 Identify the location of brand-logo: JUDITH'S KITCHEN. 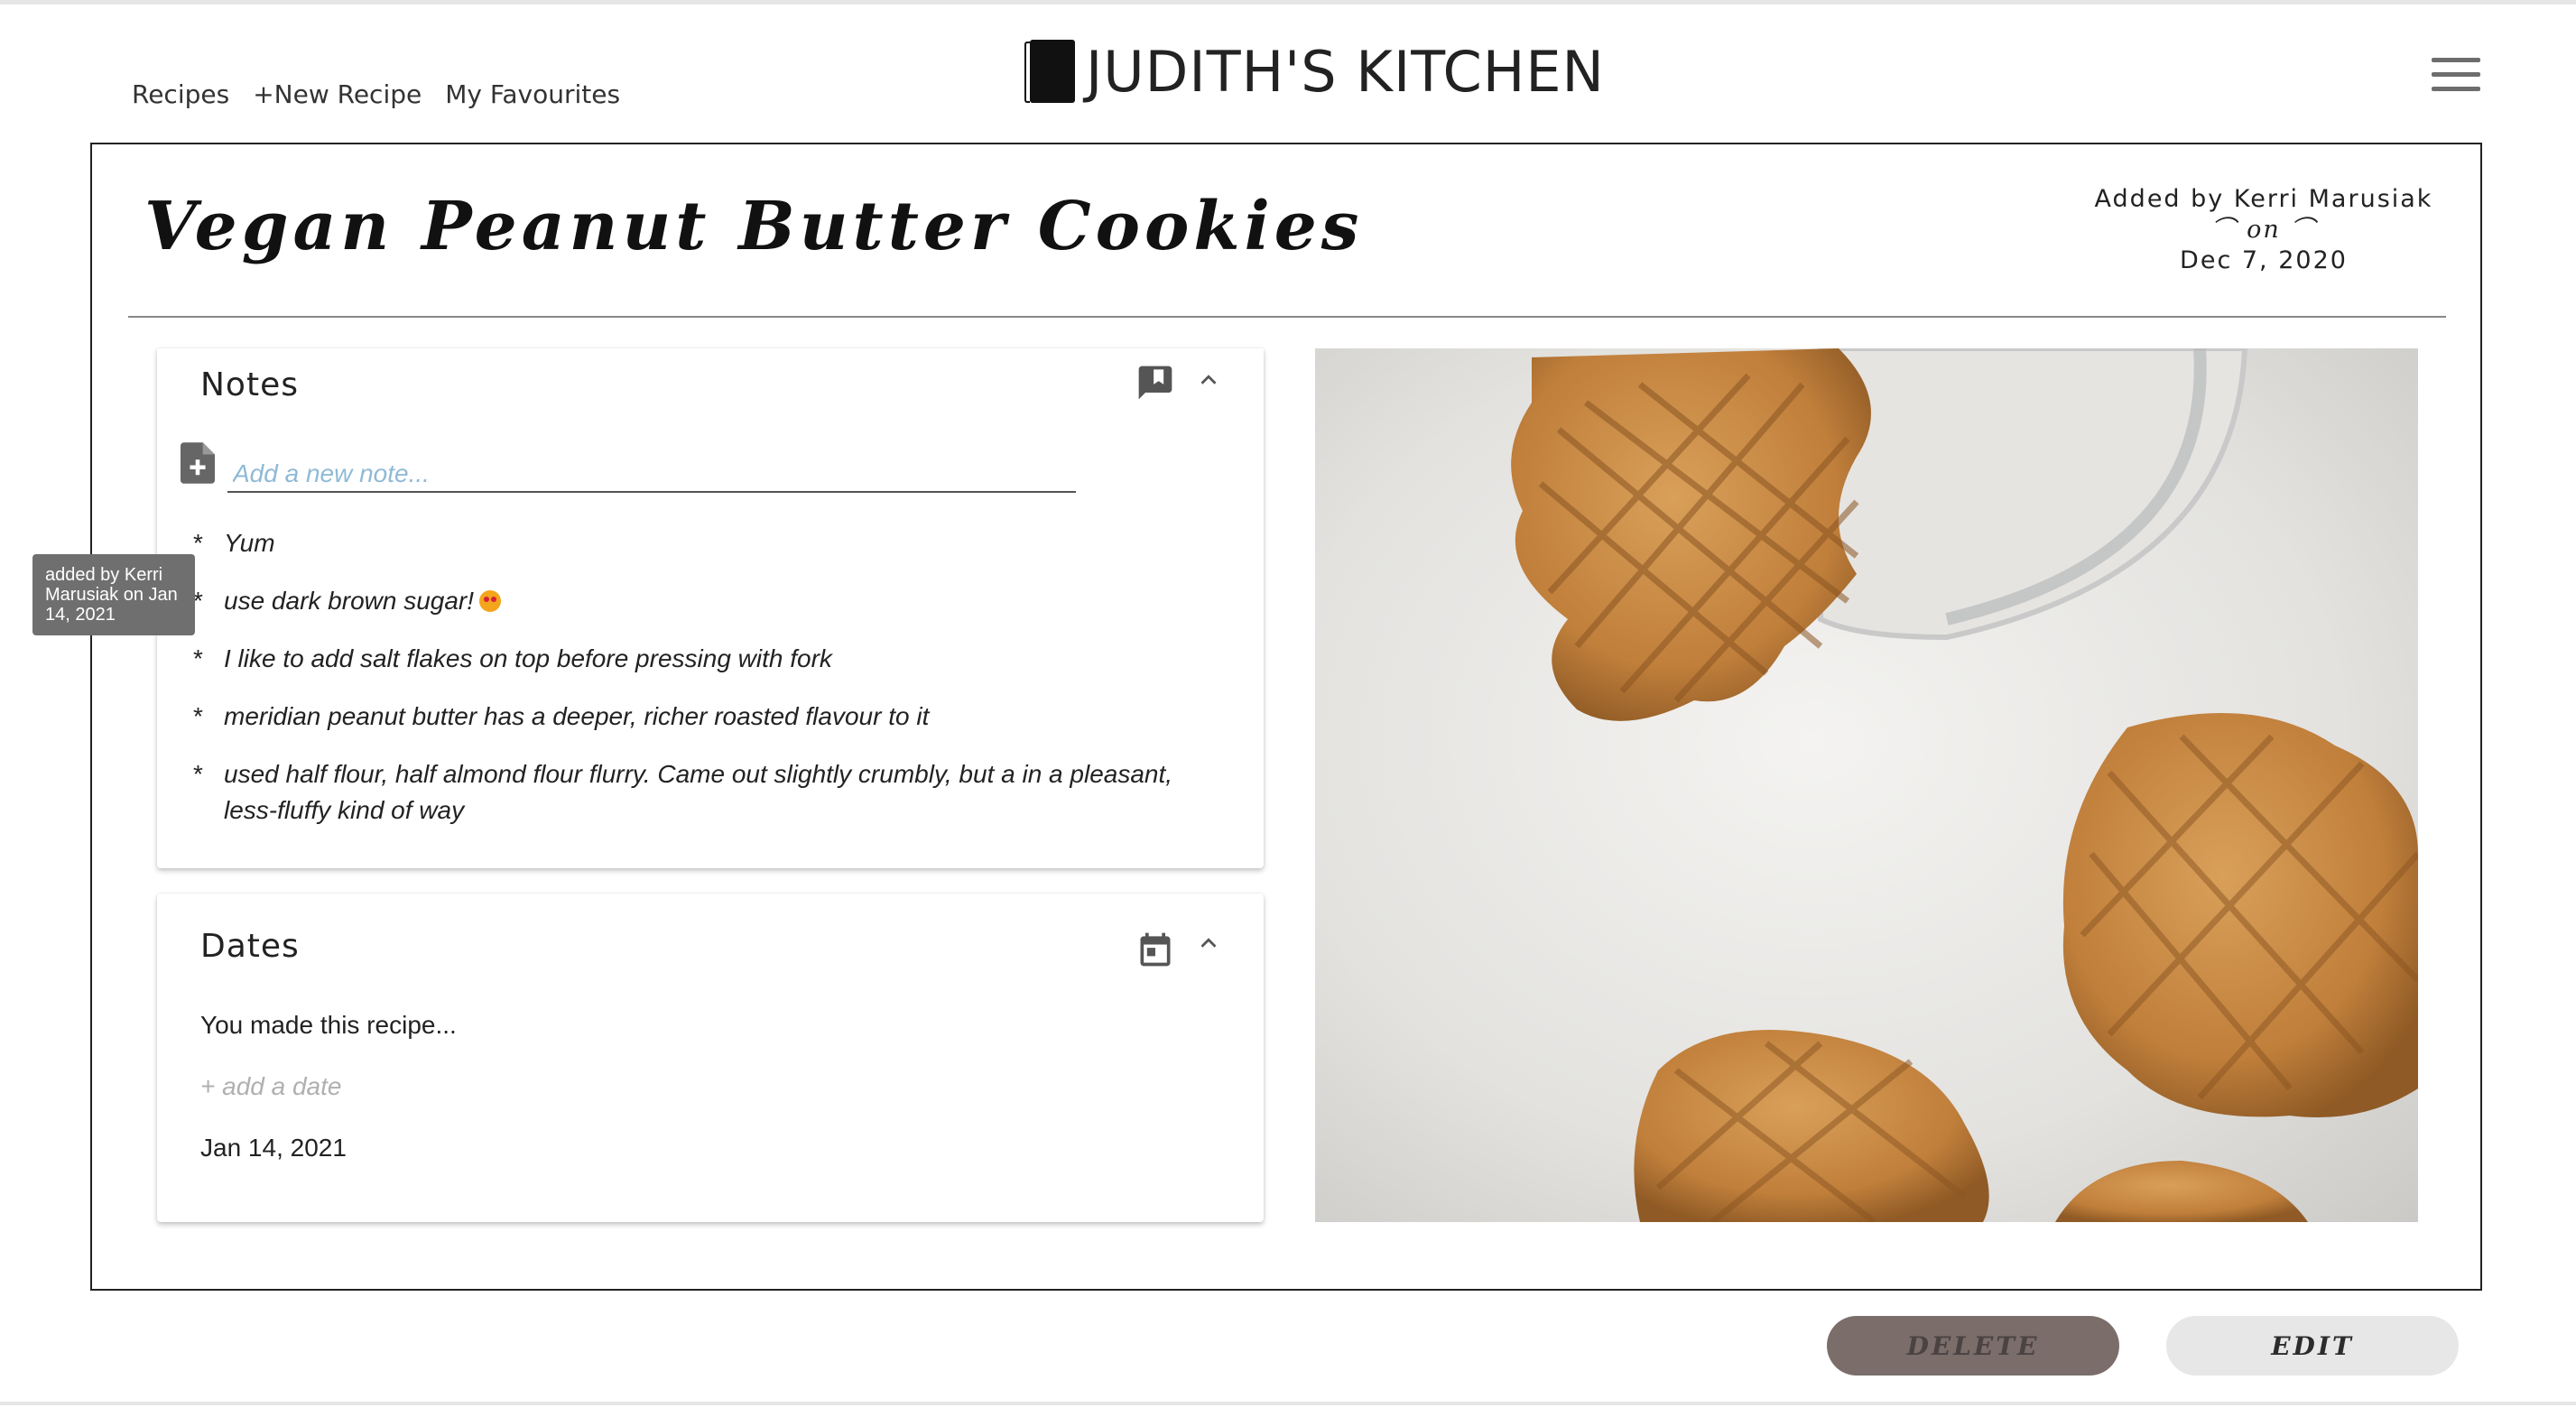
(1315, 71).